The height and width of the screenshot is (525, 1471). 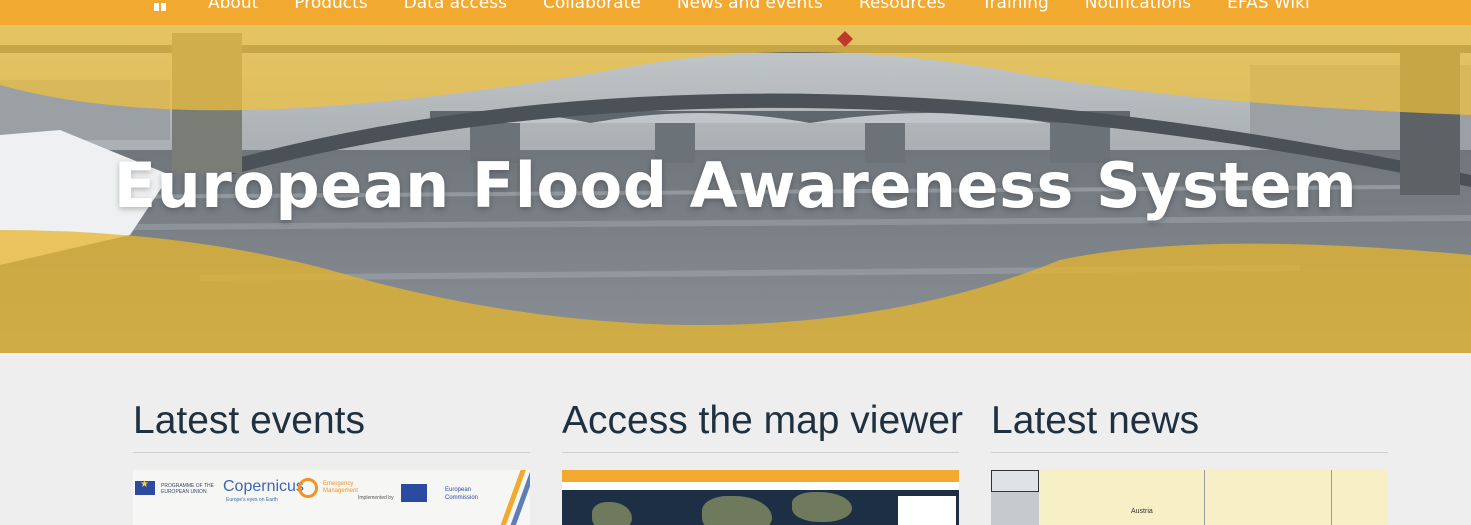 I want to click on map-viewer-heading: Access the map viewer, so click(x=762, y=423).